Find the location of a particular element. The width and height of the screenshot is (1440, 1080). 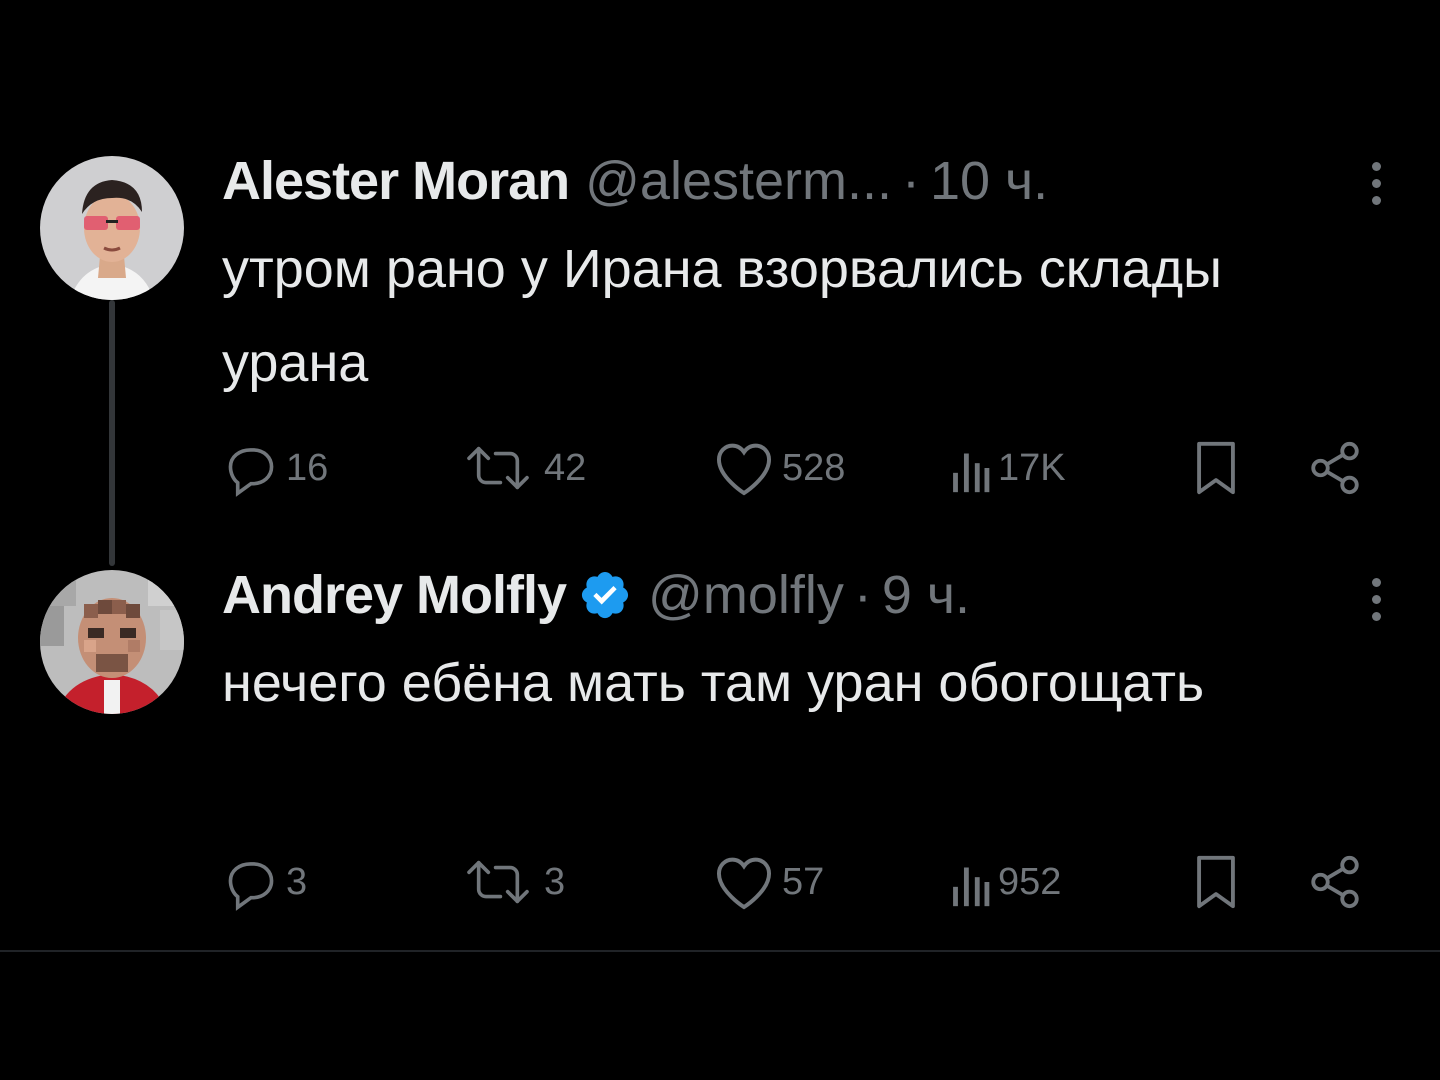

like-button: 57 is located at coordinates (768, 882).